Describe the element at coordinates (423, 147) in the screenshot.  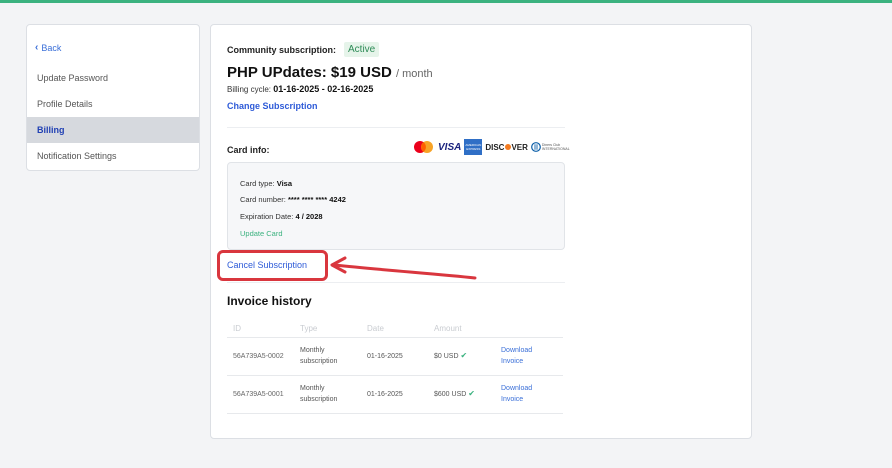
I see `mastercard-icon` at that location.